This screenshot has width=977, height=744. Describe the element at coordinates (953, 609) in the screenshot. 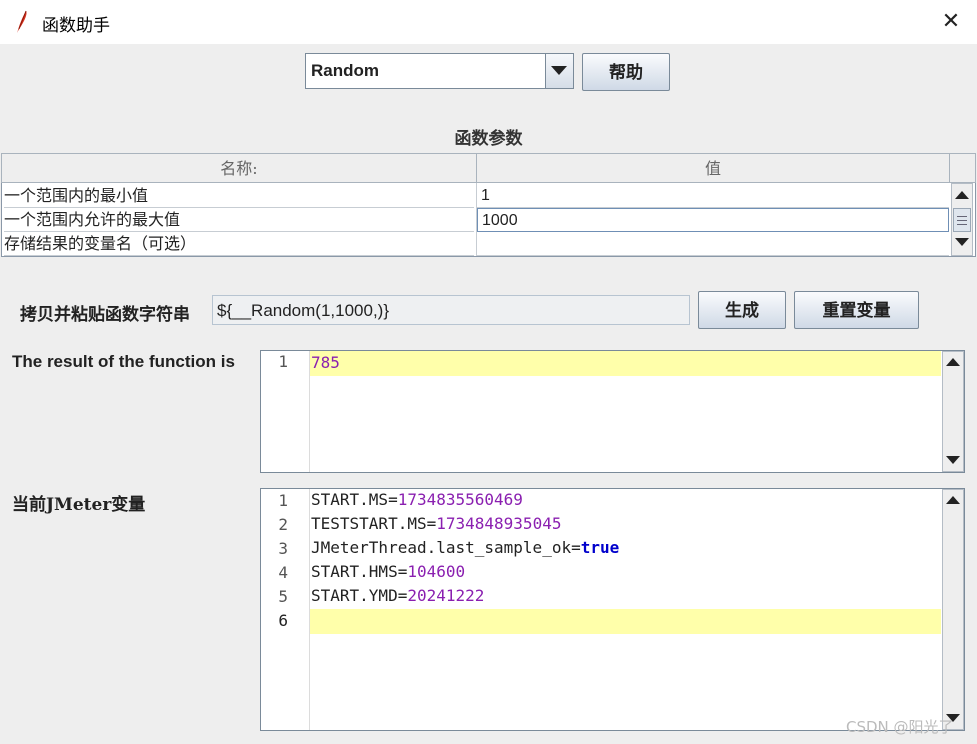

I see `variables-scrollbar` at that location.